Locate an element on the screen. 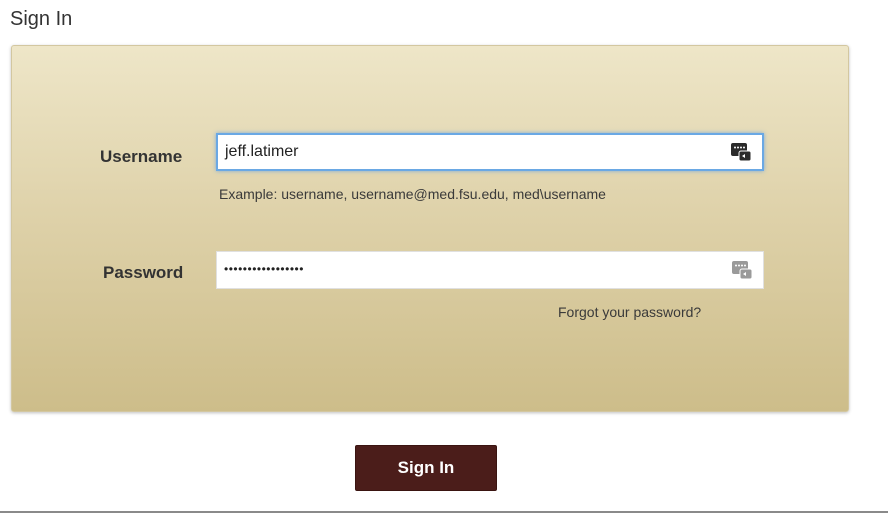  username-field: jeff.latimer is located at coordinates (490, 152).